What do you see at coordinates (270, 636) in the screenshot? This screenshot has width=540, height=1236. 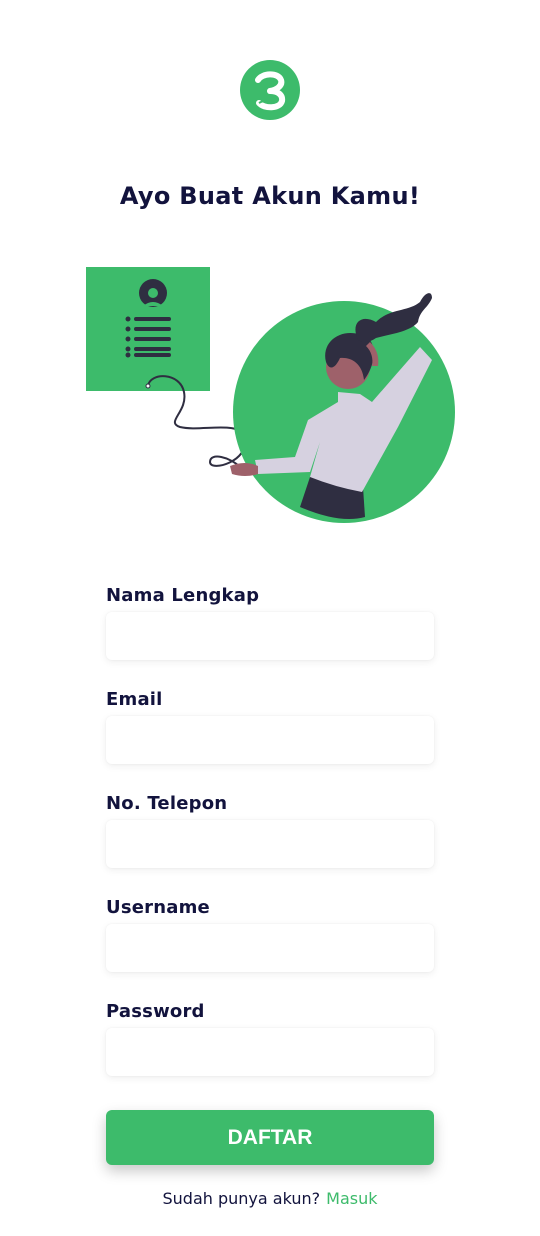 I see `full-name-input` at bounding box center [270, 636].